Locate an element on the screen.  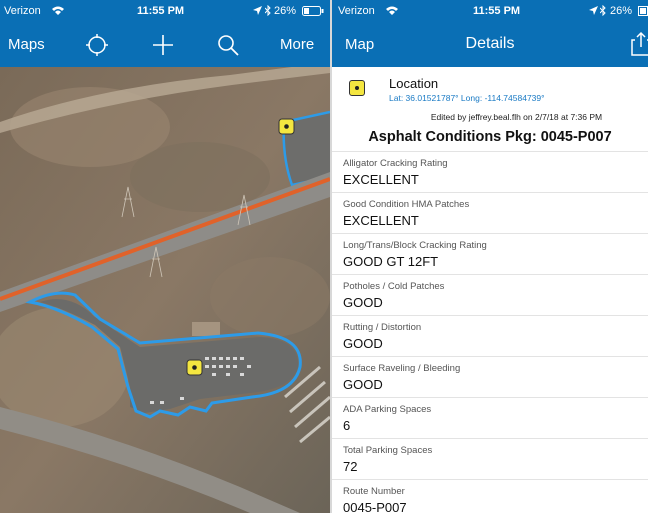
attribute-row: Alligator Cracking Rating EXCELLENT is located at coordinates (490, 172).